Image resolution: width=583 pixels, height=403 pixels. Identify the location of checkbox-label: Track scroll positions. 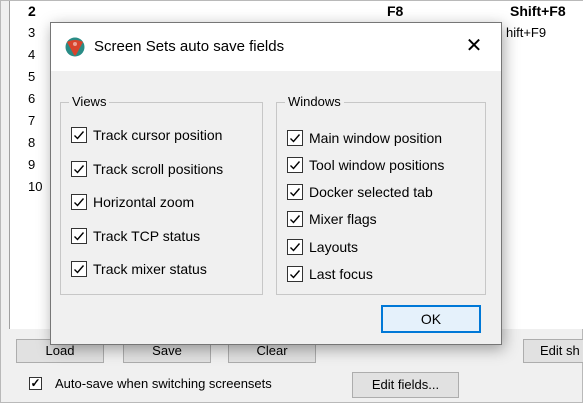
(158, 169).